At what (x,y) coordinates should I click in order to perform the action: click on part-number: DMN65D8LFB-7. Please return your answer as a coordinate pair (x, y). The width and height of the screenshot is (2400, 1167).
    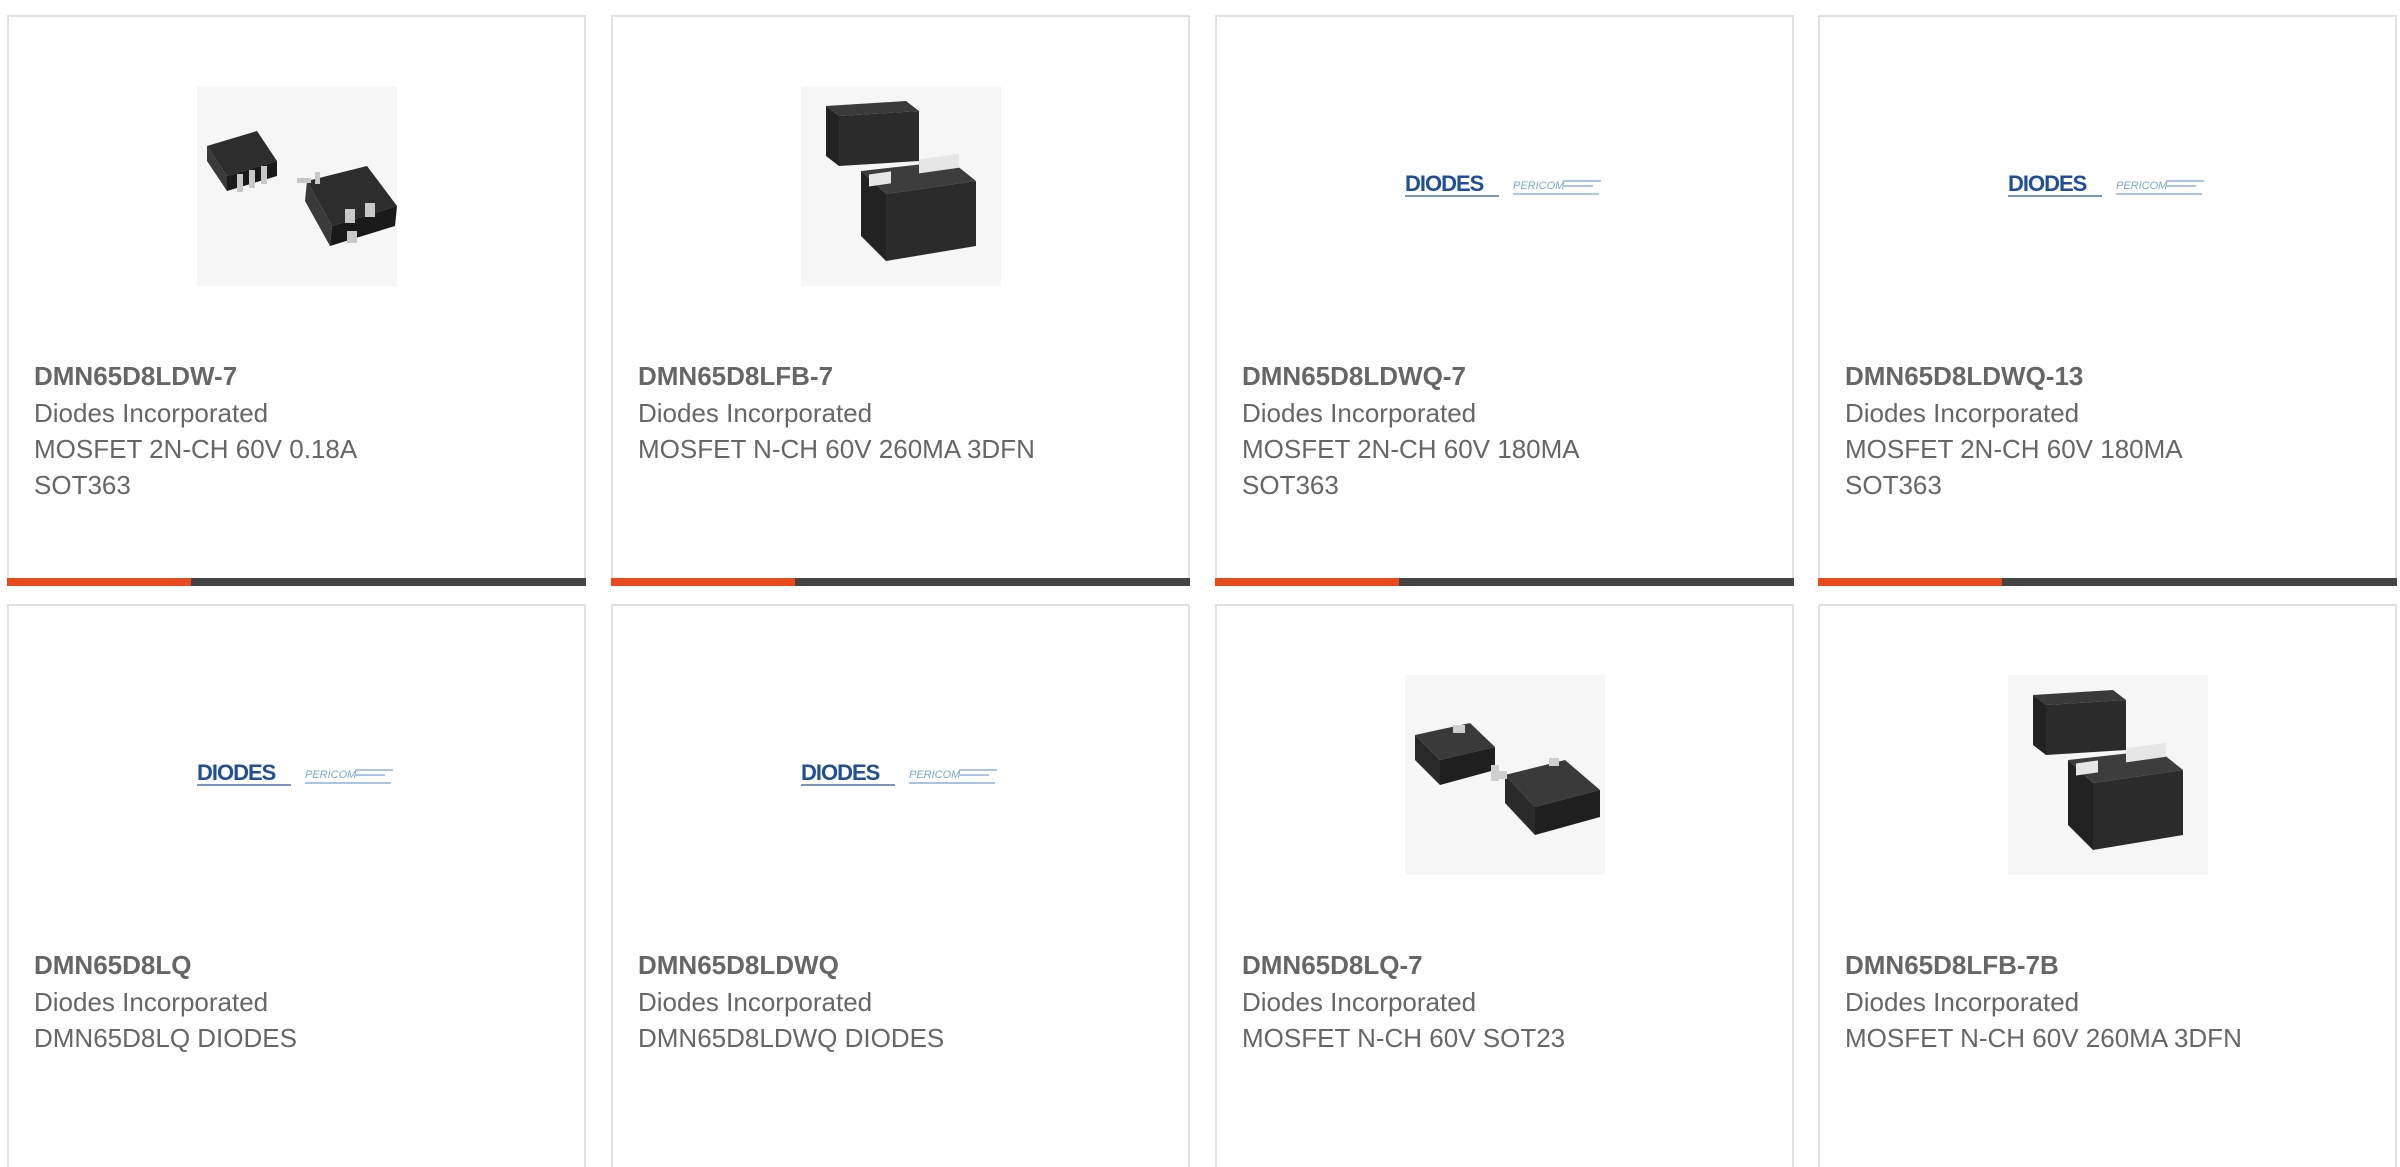
    Looking at the image, I should click on (903, 376).